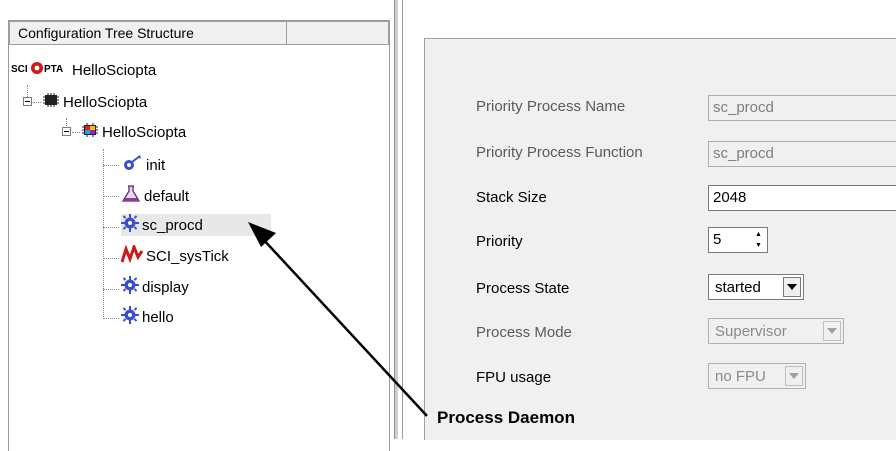  I want to click on svg-text: PTA, so click(53, 69).